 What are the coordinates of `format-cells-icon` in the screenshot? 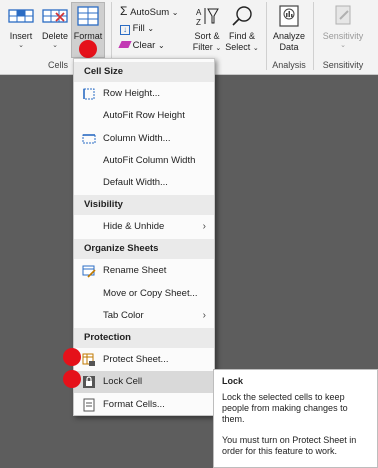 It's located at (88, 16).